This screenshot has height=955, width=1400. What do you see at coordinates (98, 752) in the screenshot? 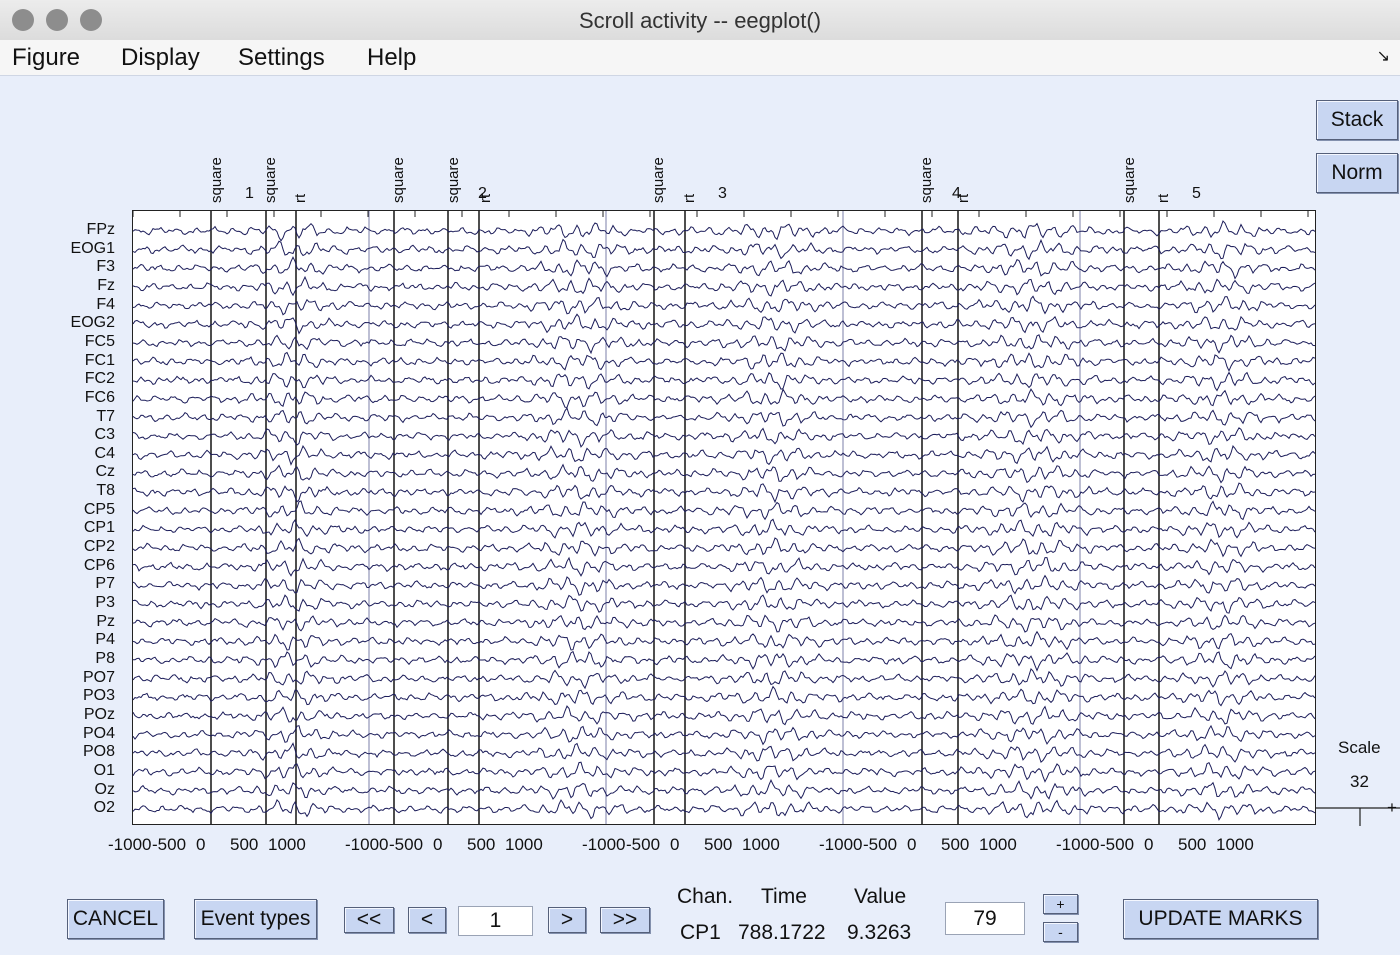
I see `channel-label: PO8` at bounding box center [98, 752].